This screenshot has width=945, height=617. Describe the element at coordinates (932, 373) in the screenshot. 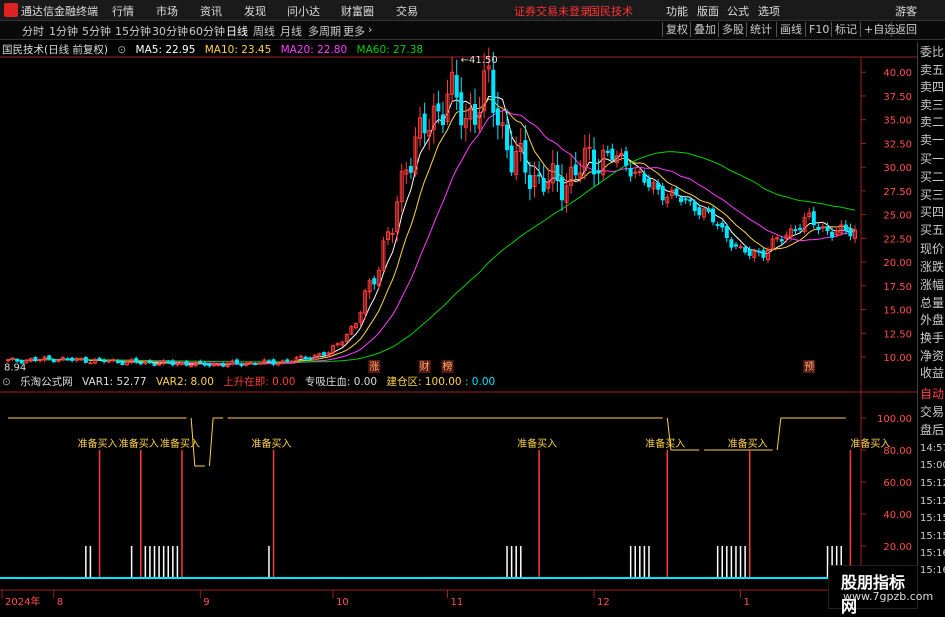

I see `sidebar-label: 收益` at that location.